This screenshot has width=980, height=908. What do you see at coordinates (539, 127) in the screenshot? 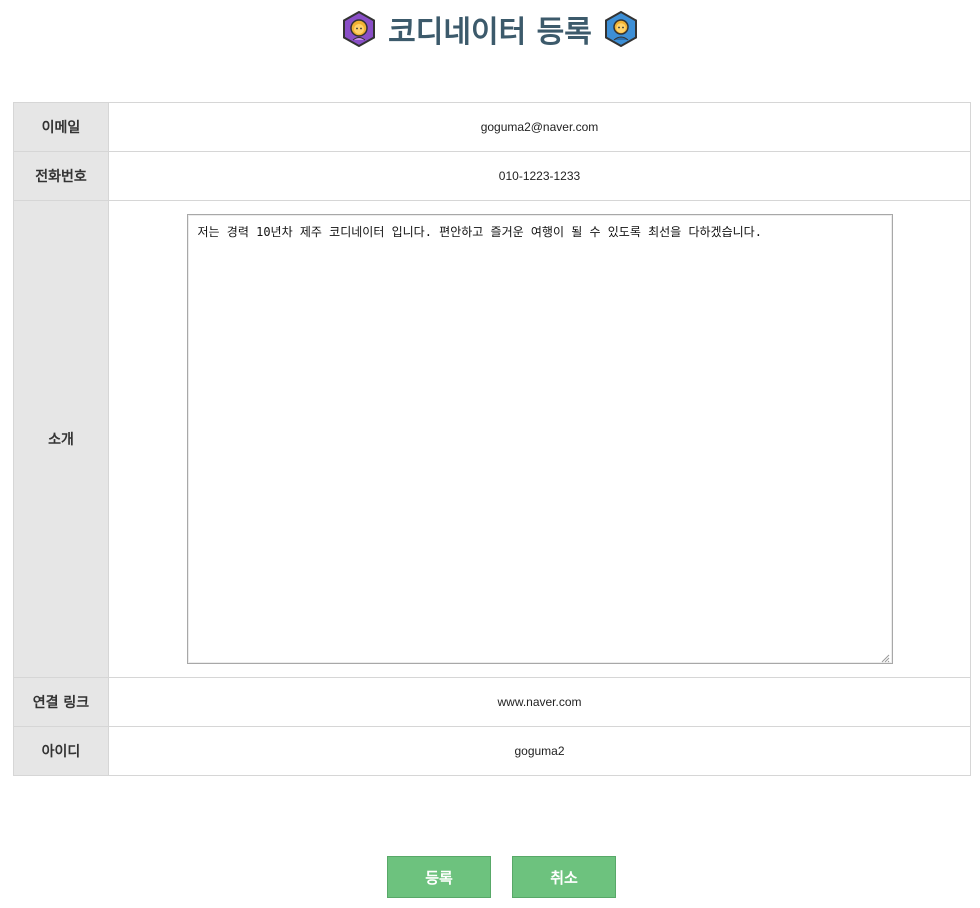
I see `email-value: goguma2@naver.com` at bounding box center [539, 127].